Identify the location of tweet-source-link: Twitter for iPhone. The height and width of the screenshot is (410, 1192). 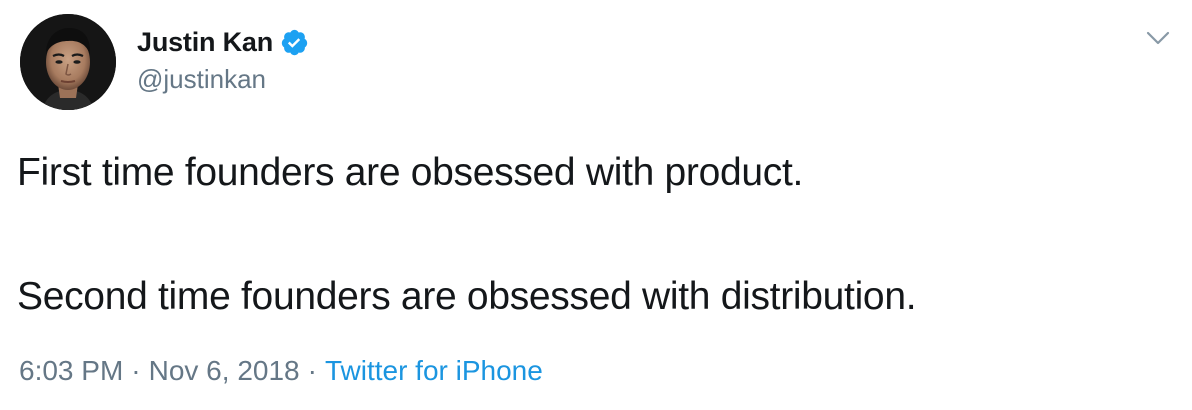
(434, 370).